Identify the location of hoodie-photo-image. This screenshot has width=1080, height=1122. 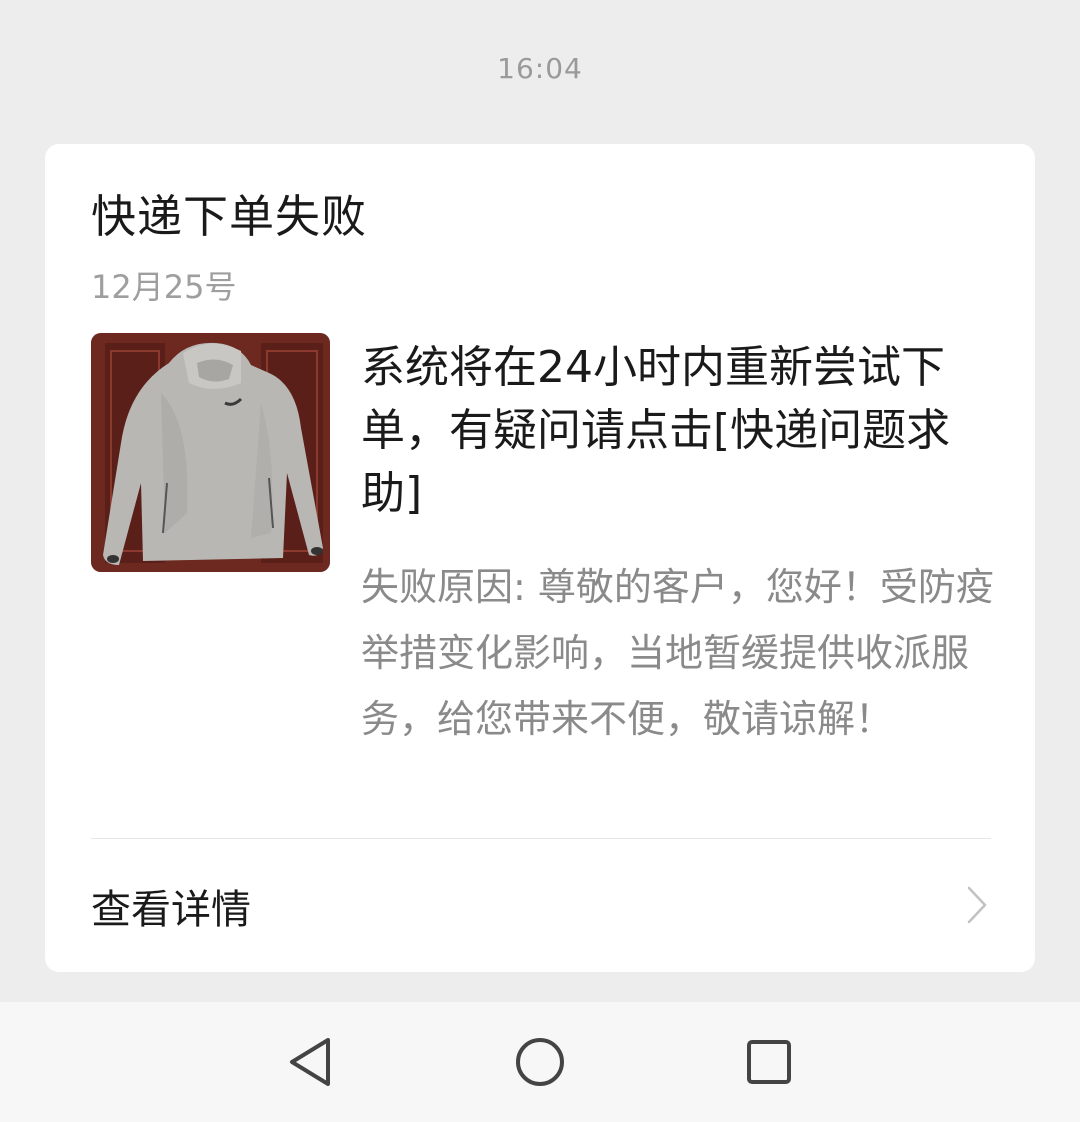
(210, 452).